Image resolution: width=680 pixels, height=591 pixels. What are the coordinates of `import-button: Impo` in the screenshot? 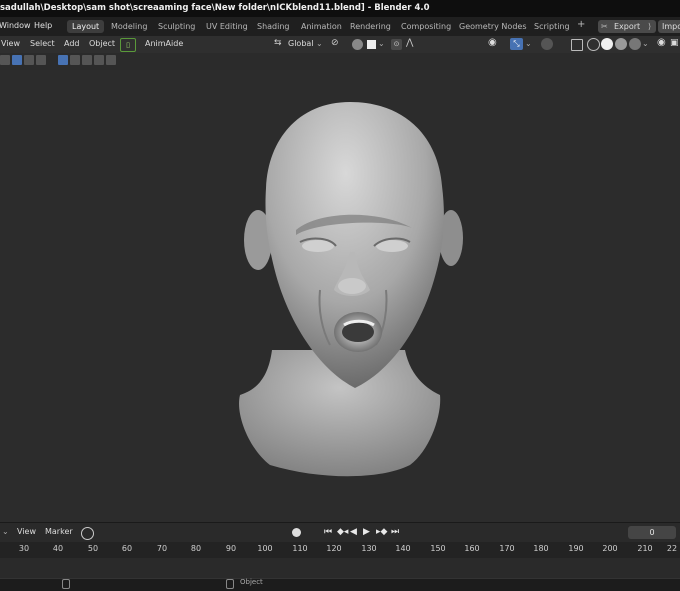 It's located at (669, 26).